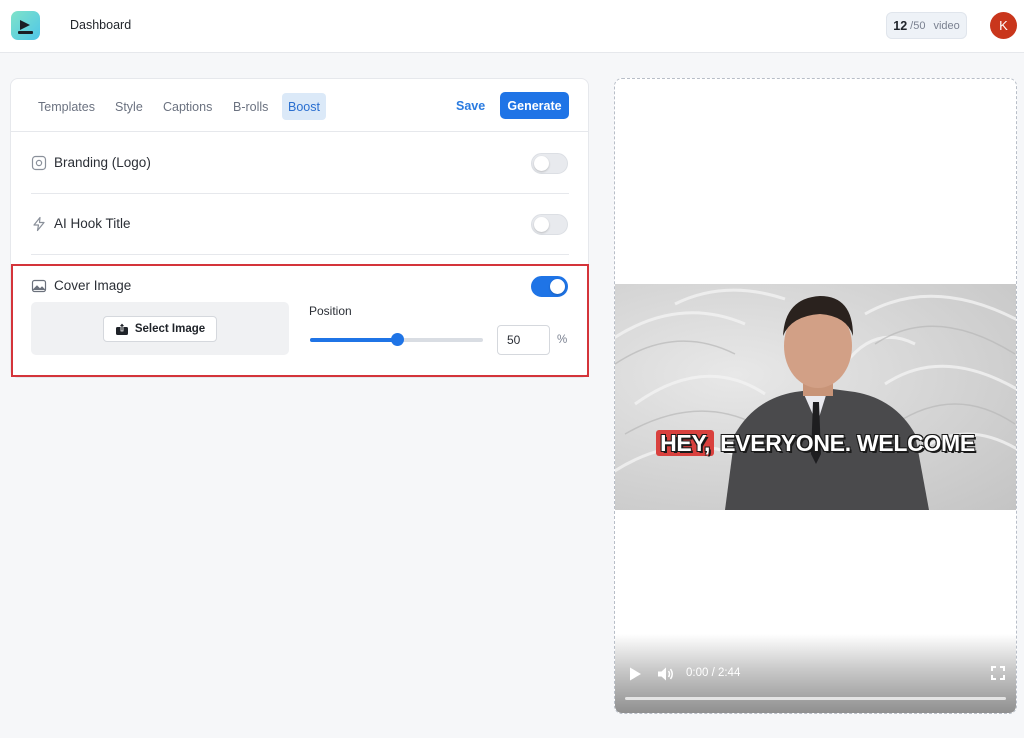 Image resolution: width=1024 pixels, height=738 pixels. What do you see at coordinates (102, 162) in the screenshot?
I see `branding-label: Branding (Logo)` at bounding box center [102, 162].